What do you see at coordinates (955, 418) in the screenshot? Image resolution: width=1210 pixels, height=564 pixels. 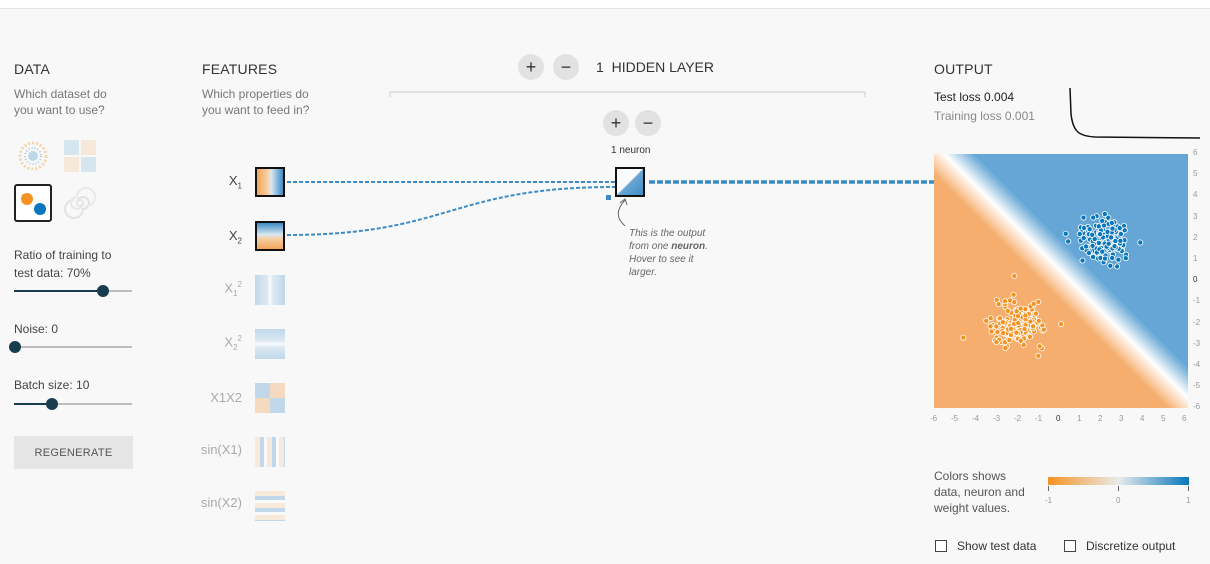 I see `x-tick: -5` at bounding box center [955, 418].